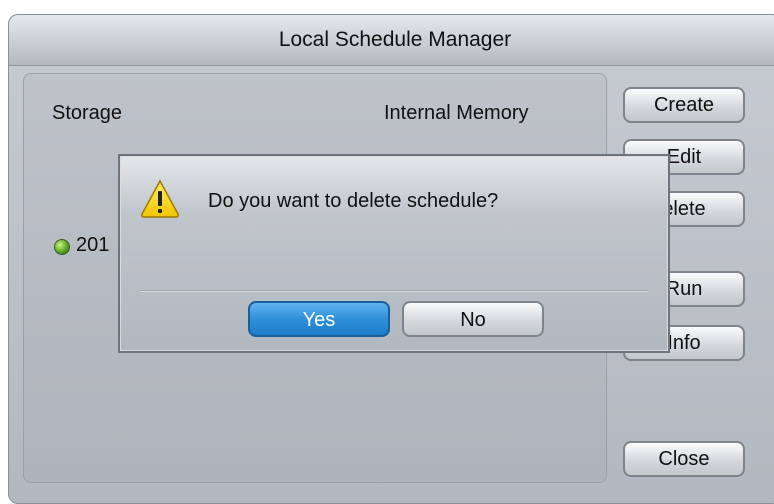 The image size is (774, 504). What do you see at coordinates (62, 247) in the screenshot?
I see `status-indicator-icon` at bounding box center [62, 247].